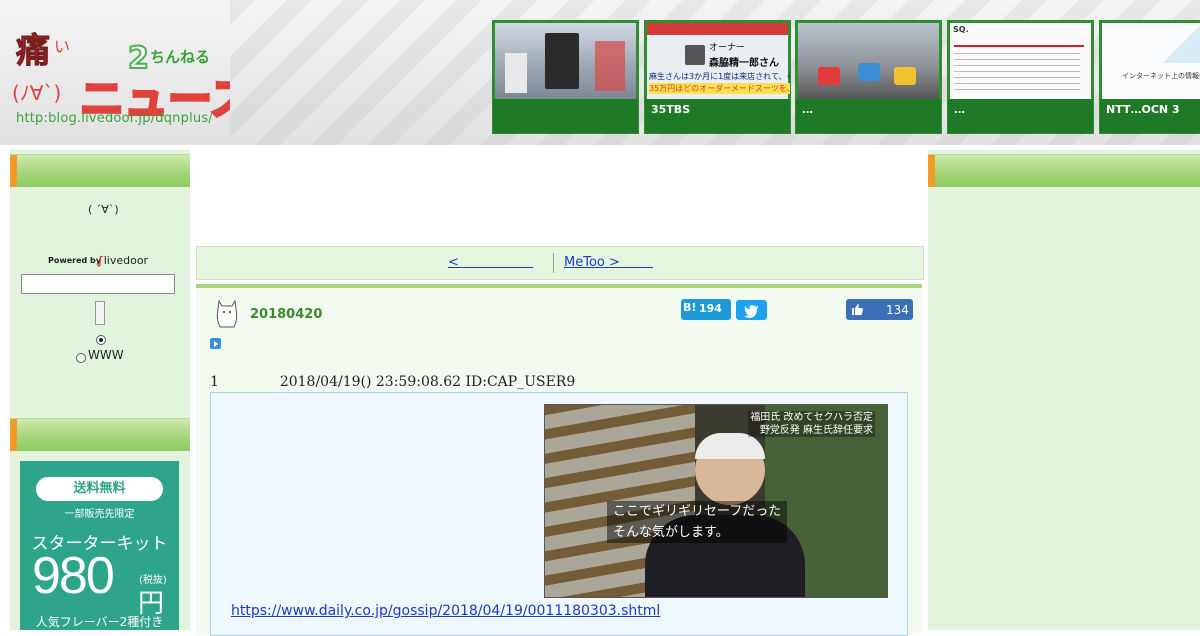 The height and width of the screenshot is (636, 1200). Describe the element at coordinates (427, 382) in the screenshot. I see `post-meta: 2018/04/19() 23:59:08.62 ID:CAP_USER9` at that location.